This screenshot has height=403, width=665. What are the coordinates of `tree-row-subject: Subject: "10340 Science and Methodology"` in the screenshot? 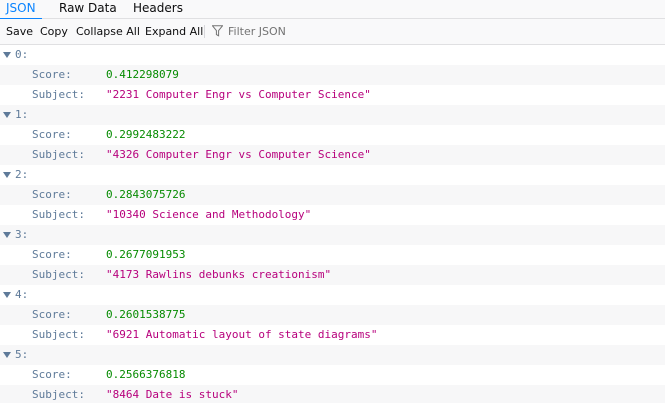 It's located at (332, 215).